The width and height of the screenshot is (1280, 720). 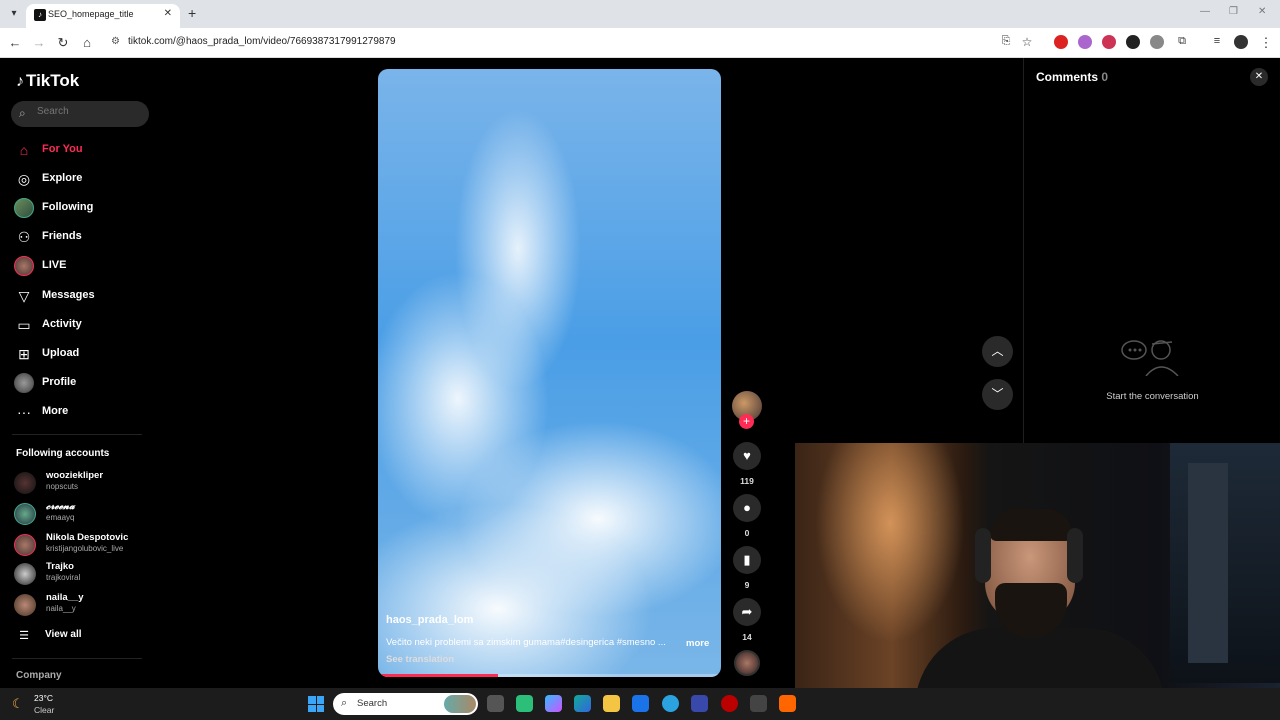 I want to click on city-building, so click(x=1208, y=563).